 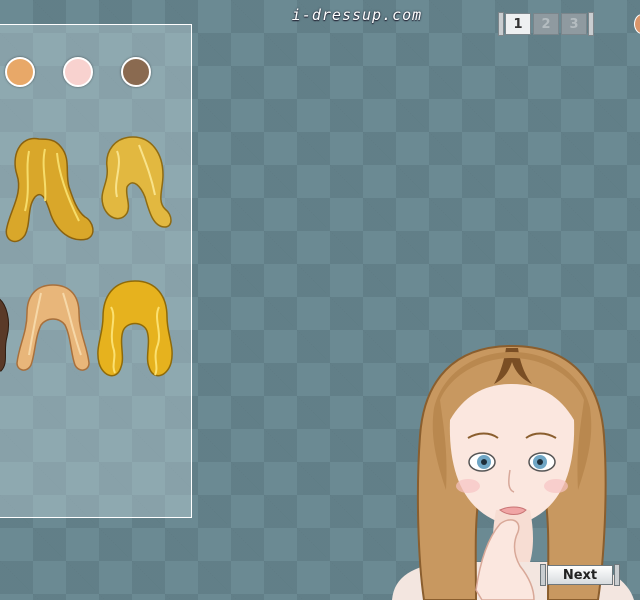 I want to click on next-cap-right, so click(x=617, y=575).